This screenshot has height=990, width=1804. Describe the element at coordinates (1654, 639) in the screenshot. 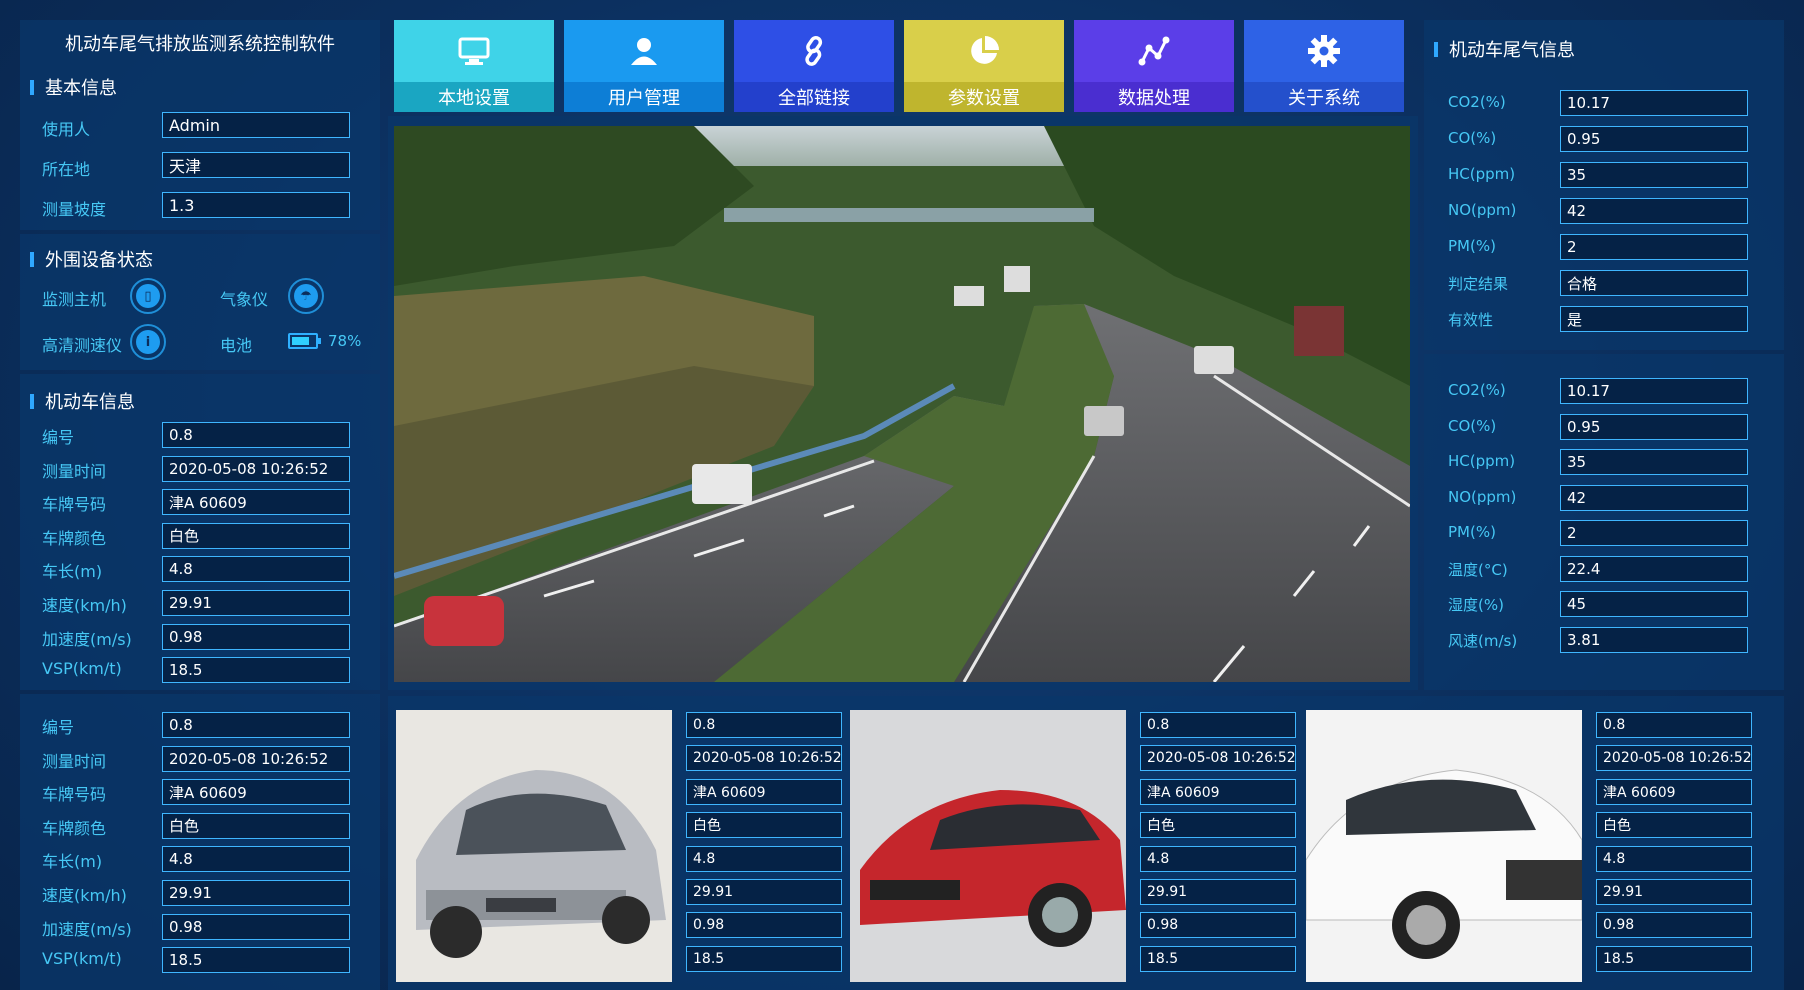

I see `exhaust-b-field-7: 3.81` at that location.